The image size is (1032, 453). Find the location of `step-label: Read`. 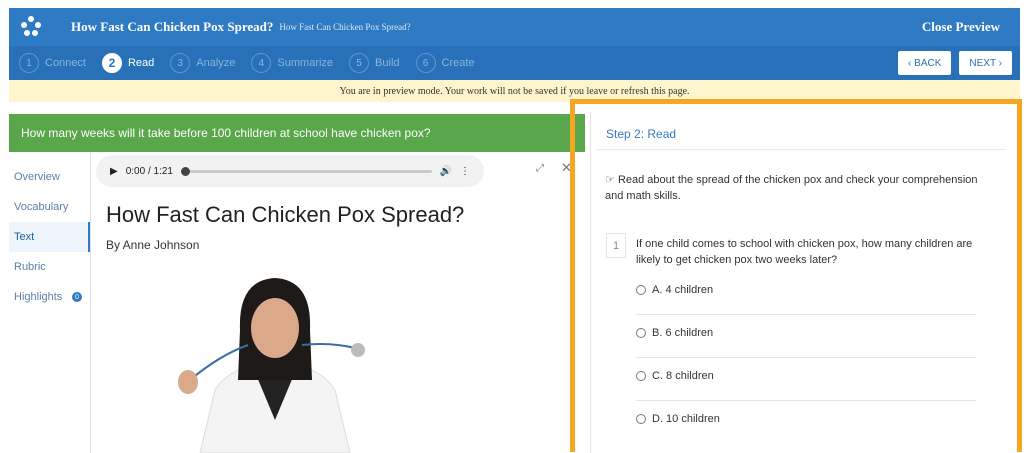

step-label: Read is located at coordinates (141, 63).